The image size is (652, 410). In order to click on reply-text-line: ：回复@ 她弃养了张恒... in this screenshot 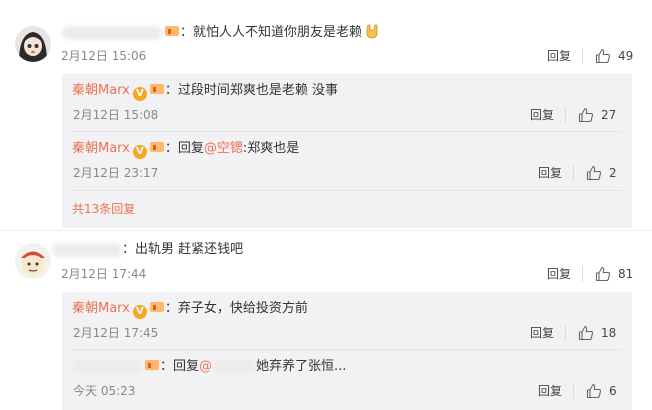, I will do `click(209, 367)`.